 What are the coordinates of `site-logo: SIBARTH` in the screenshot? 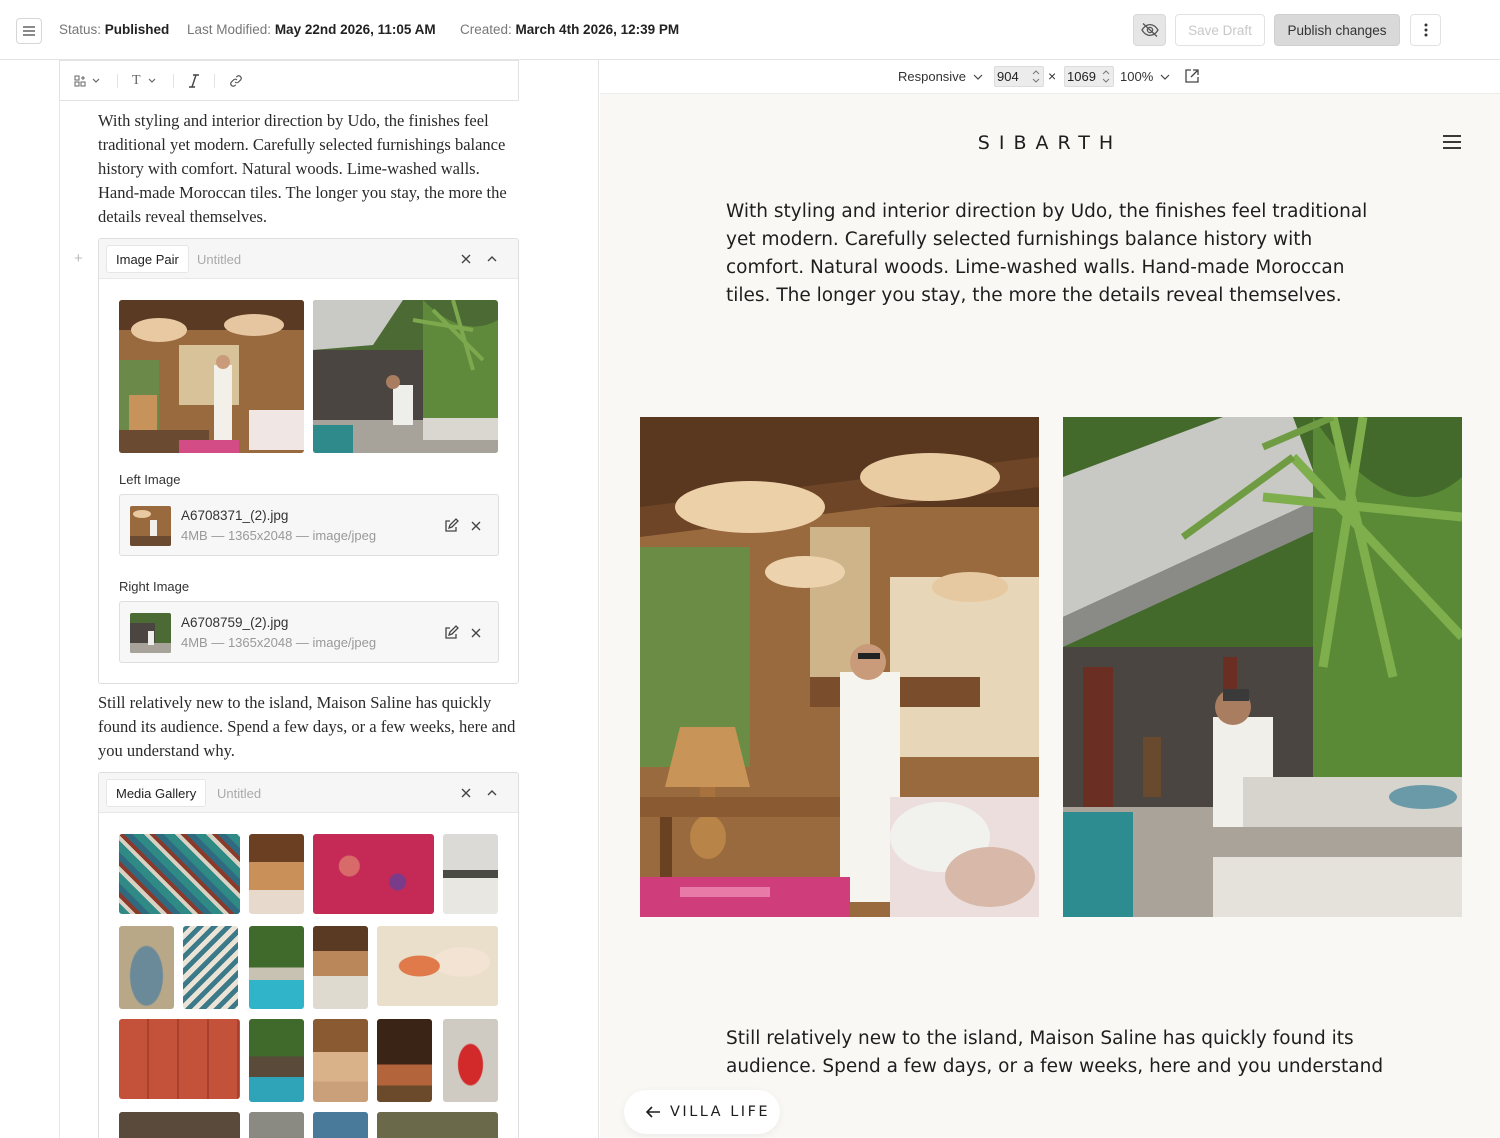 It's located at (1050, 143).